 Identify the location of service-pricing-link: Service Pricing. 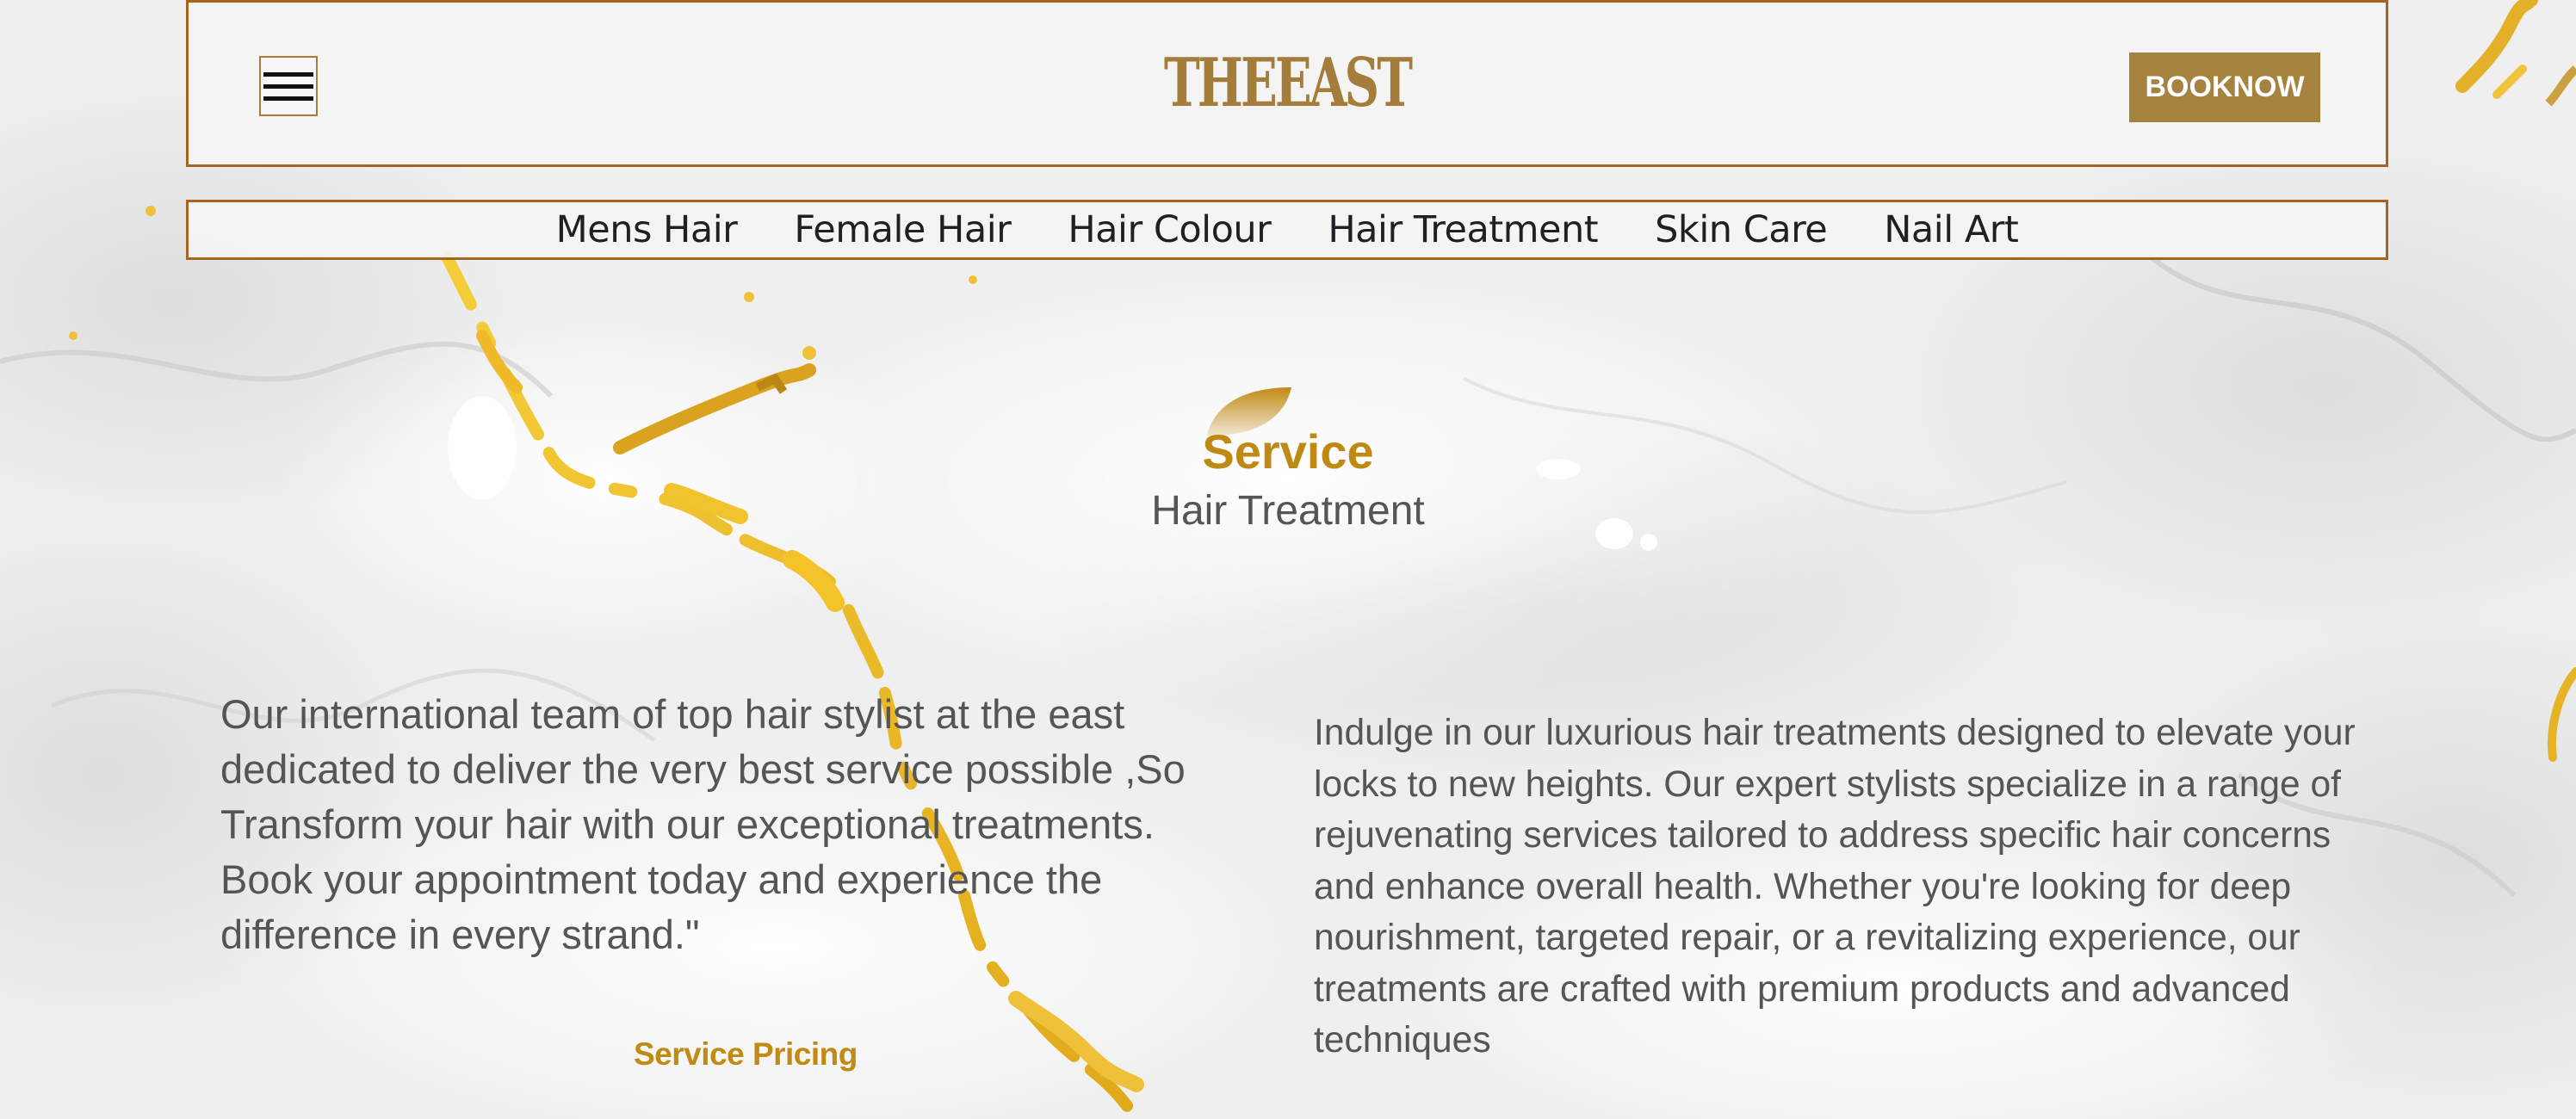
(746, 1054).